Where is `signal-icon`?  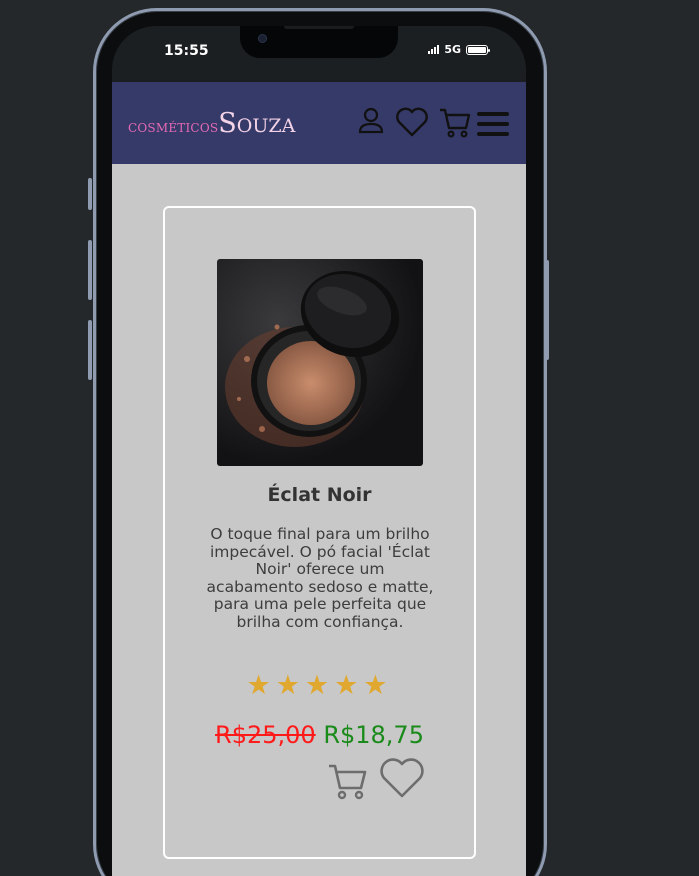 signal-icon is located at coordinates (434, 49).